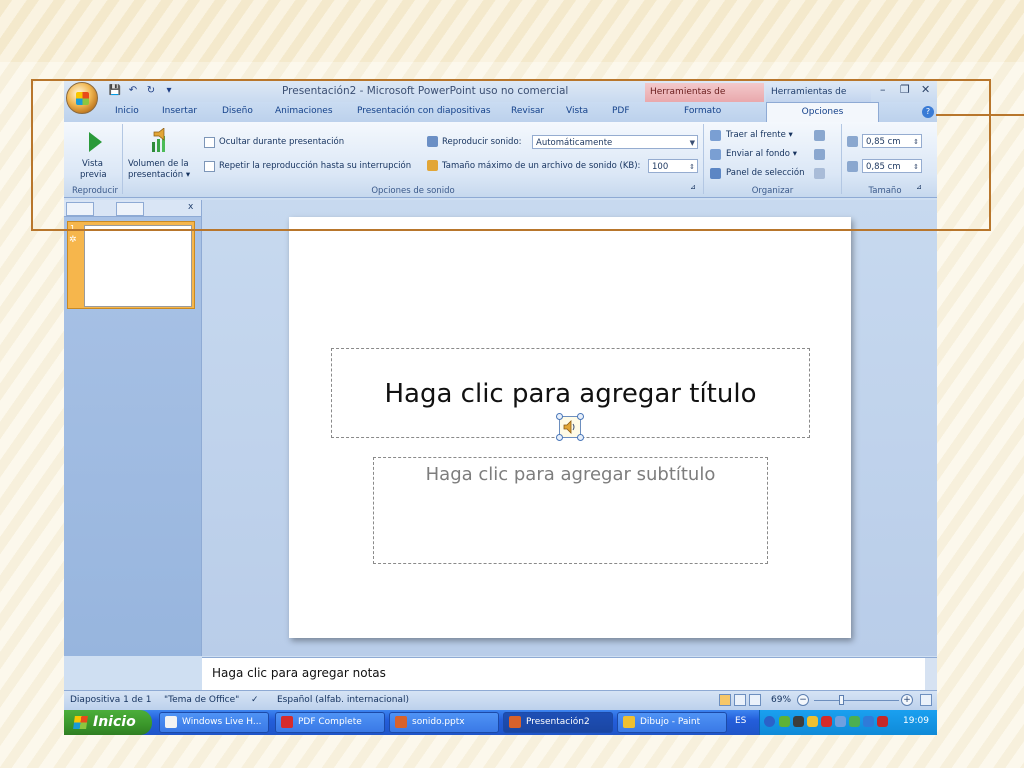  What do you see at coordinates (438, 722) in the screenshot?
I see `taskbar-item-label: sonido.pptx` at bounding box center [438, 722].